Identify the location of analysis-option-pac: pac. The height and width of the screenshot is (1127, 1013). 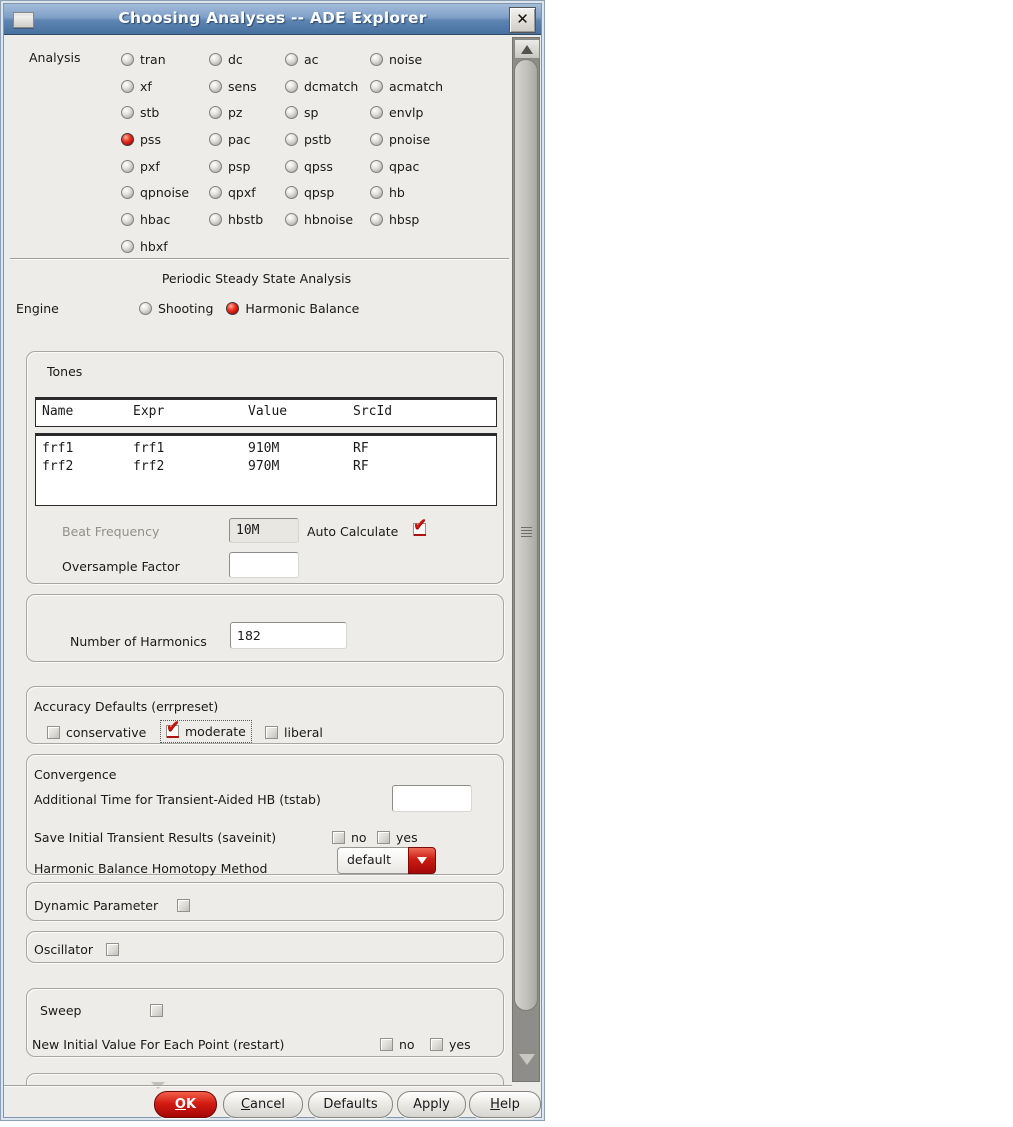
(247, 139).